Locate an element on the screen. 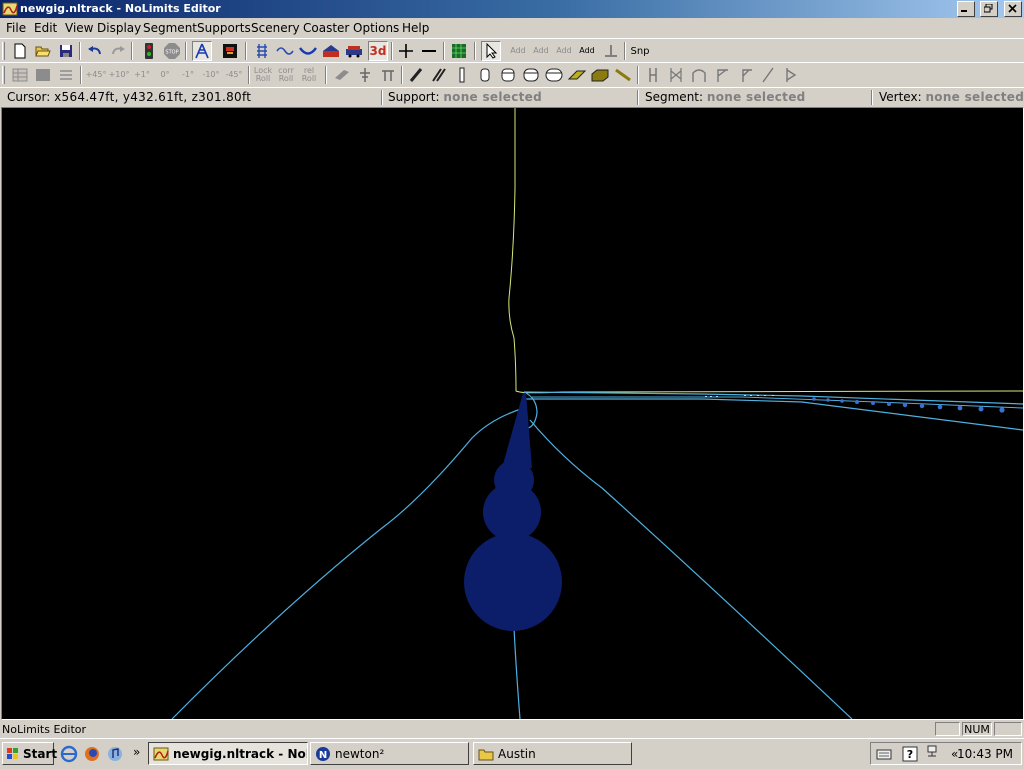 This screenshot has height=769, width=1024. brace-tool-button is located at coordinates (388, 75).